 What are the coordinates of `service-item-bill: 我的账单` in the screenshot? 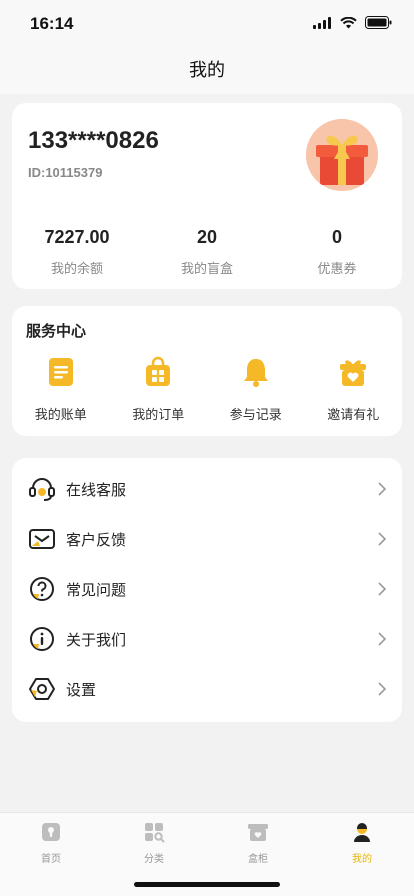 It's located at (61, 389).